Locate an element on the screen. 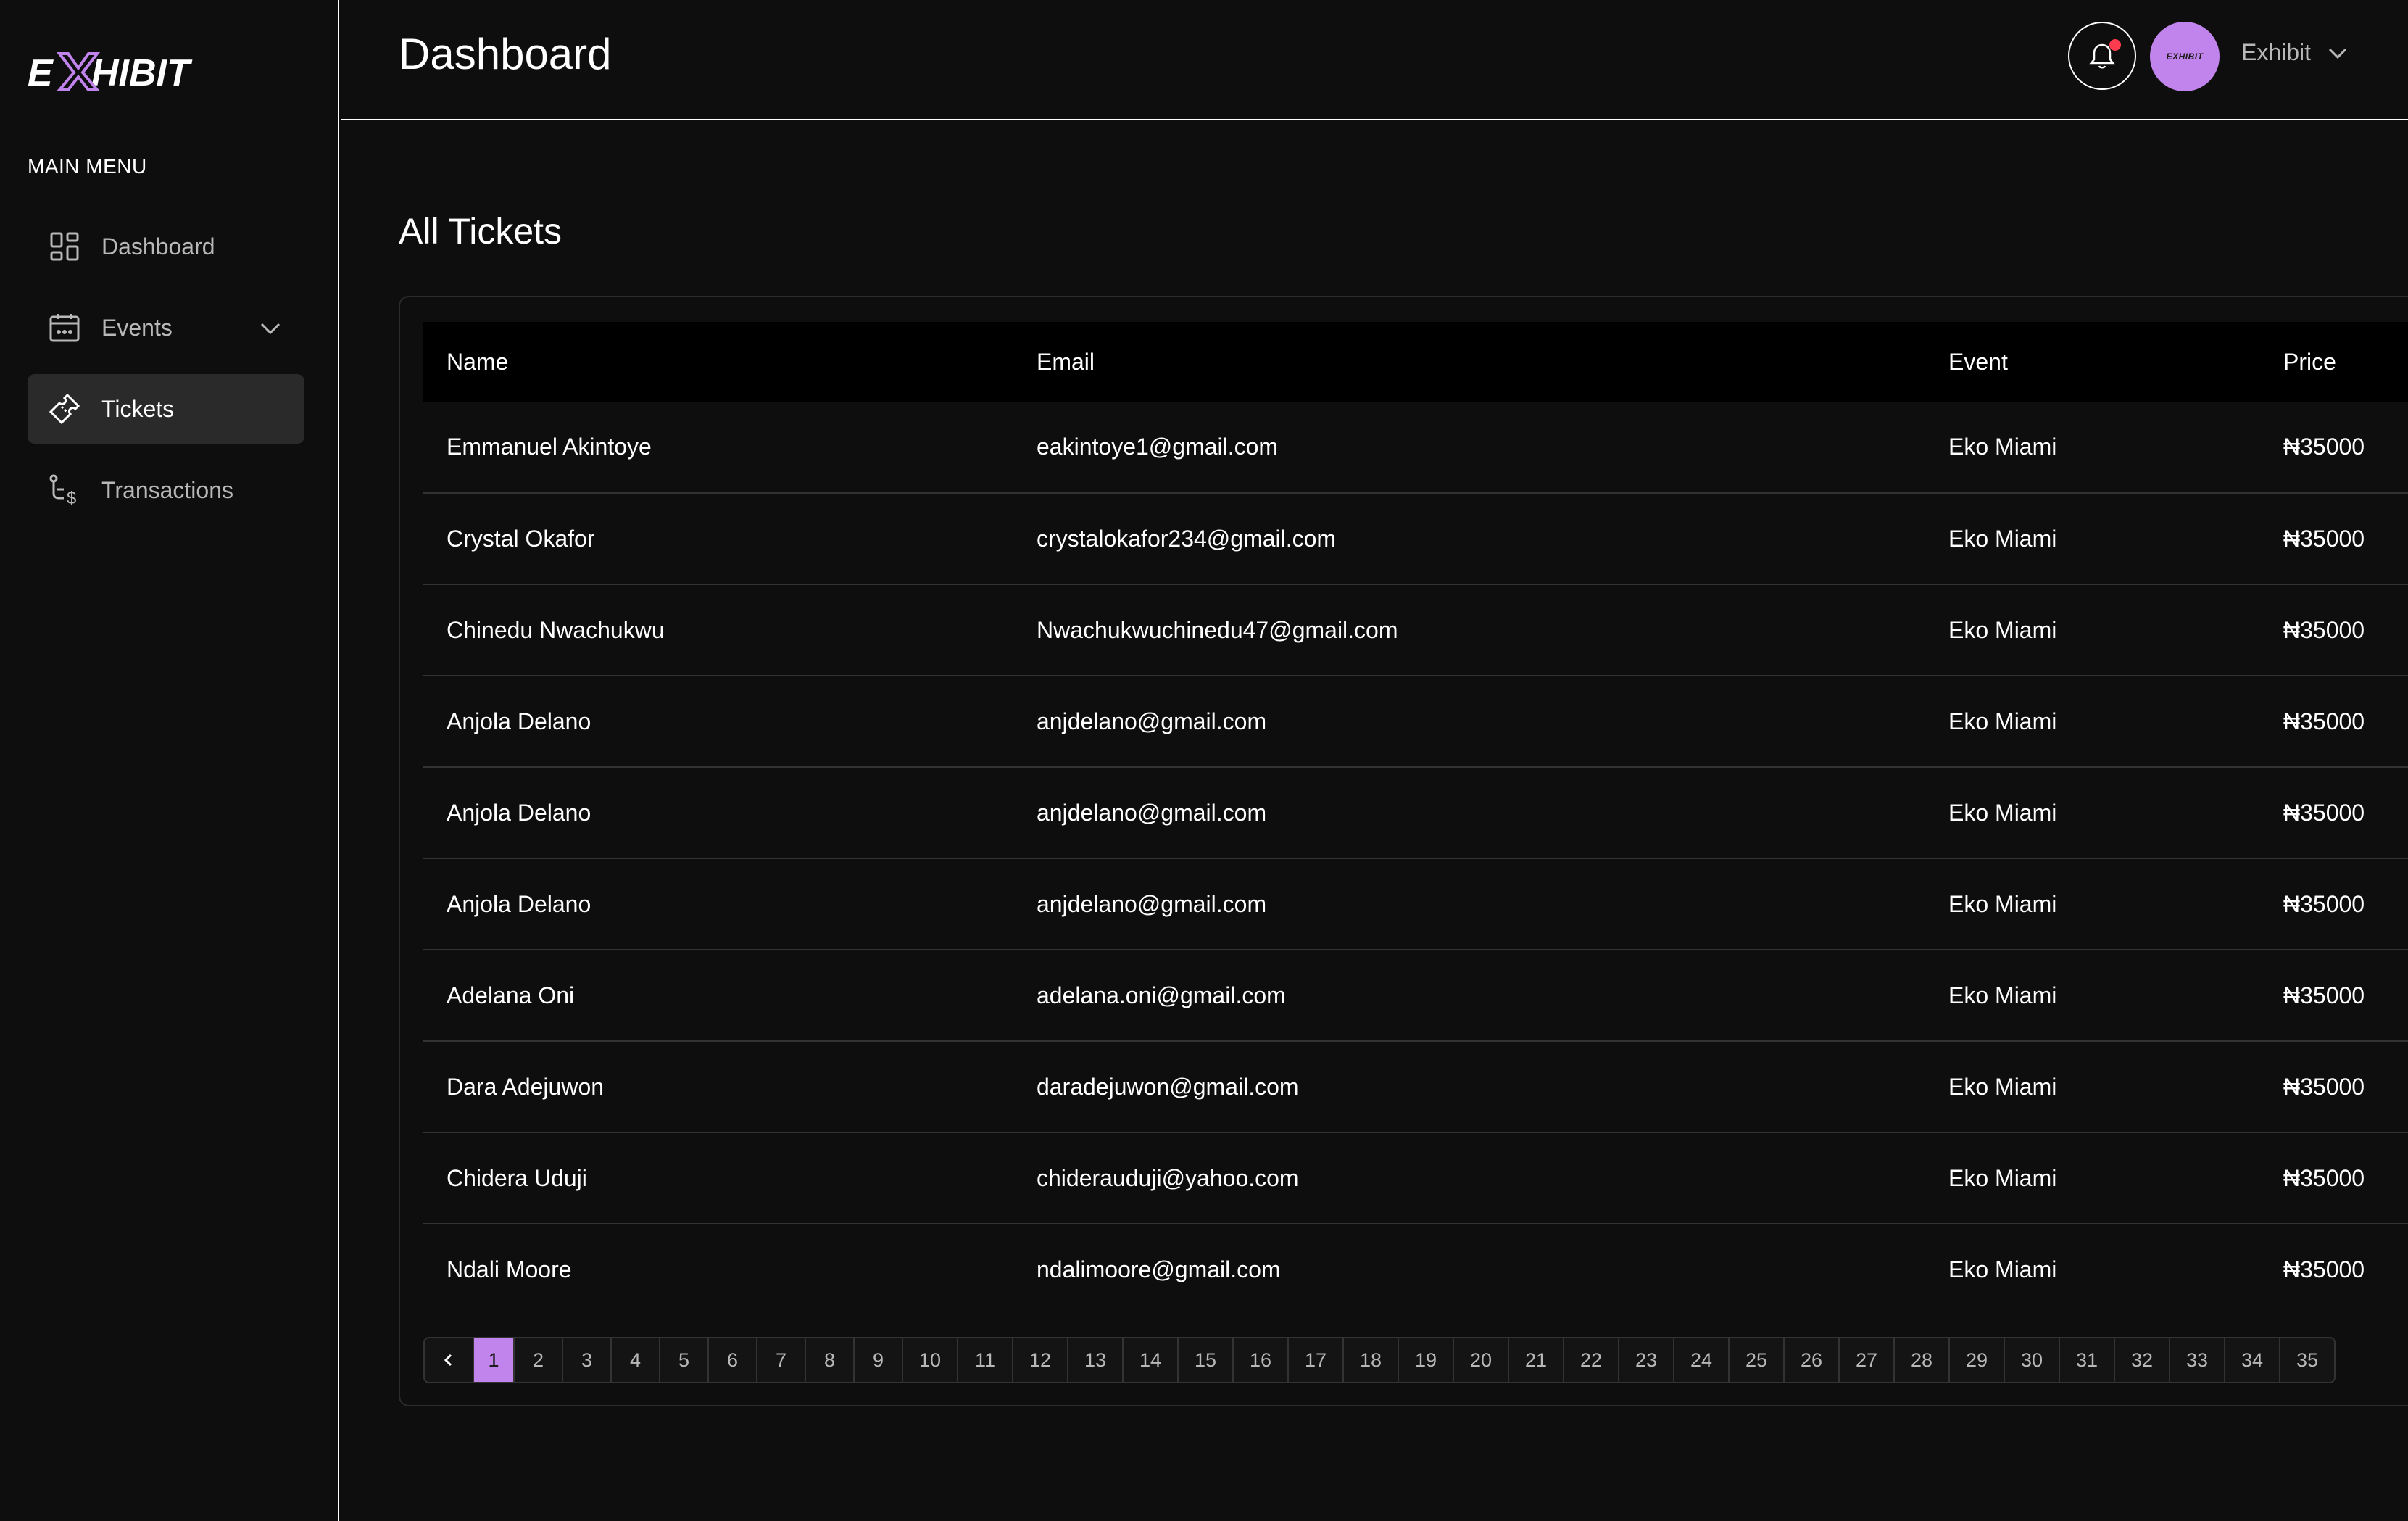 Image resolution: width=2408 pixels, height=1521 pixels. sidebar-item-label: Dashboard is located at coordinates (158, 247).